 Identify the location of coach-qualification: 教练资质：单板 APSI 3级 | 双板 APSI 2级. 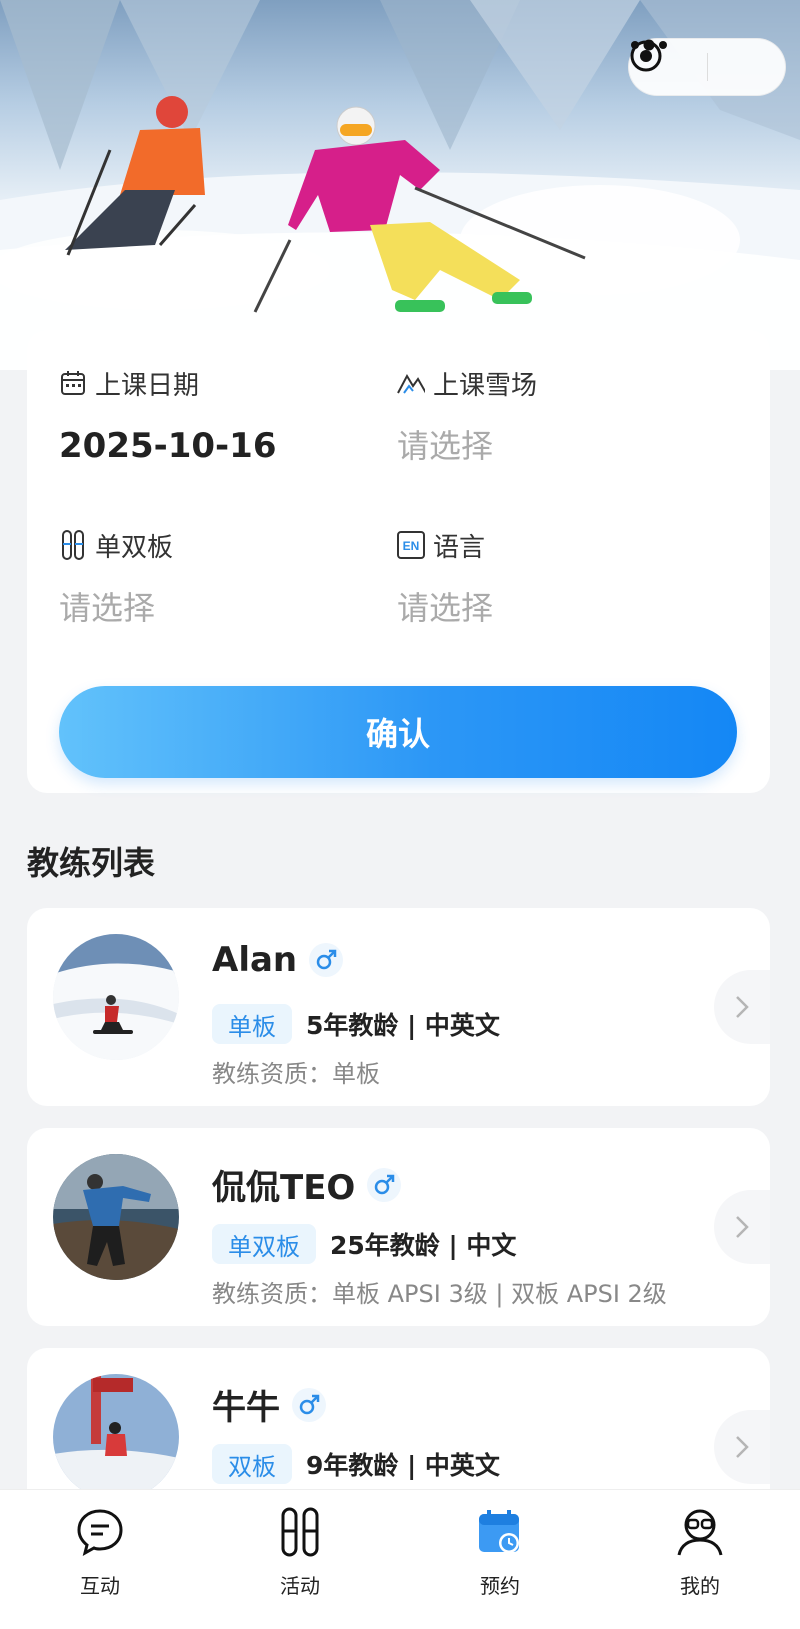
(439, 1294).